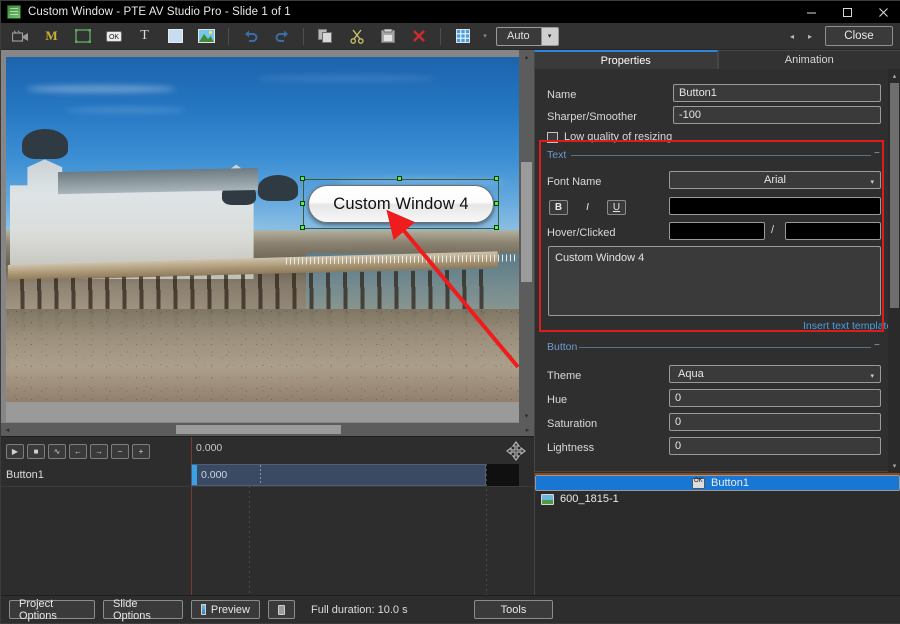  Describe the element at coordinates (82, 36) in the screenshot. I see `frame-icon` at that location.